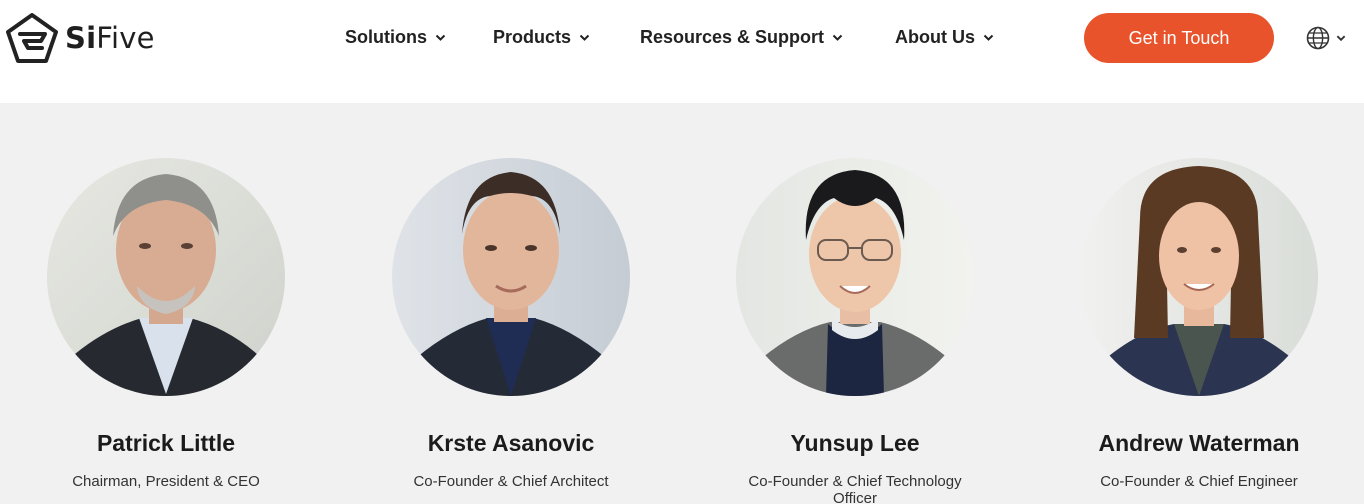 The height and width of the screenshot is (504, 1364). I want to click on sifive-logo-icon, so click(32, 38).